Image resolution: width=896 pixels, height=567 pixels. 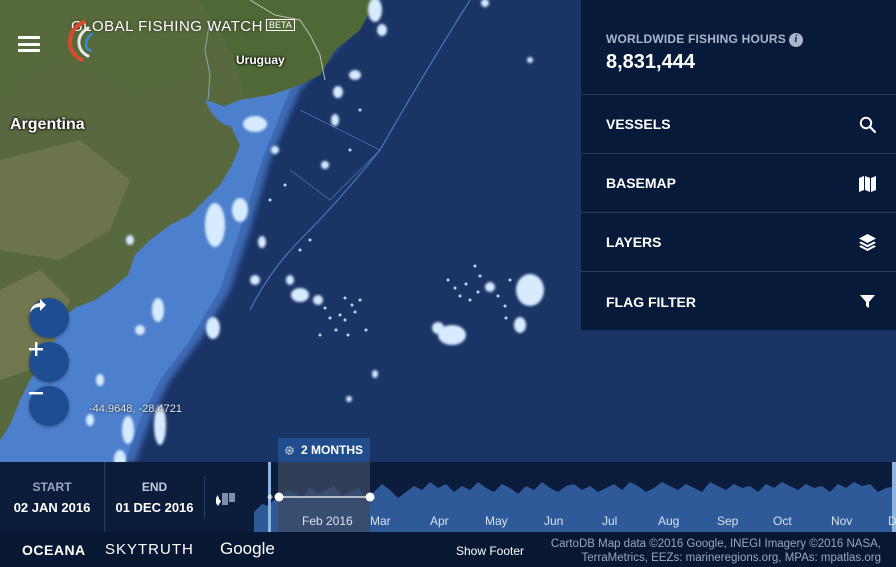 I want to click on panel-row-label: BASEMAP, so click(x=641, y=183).